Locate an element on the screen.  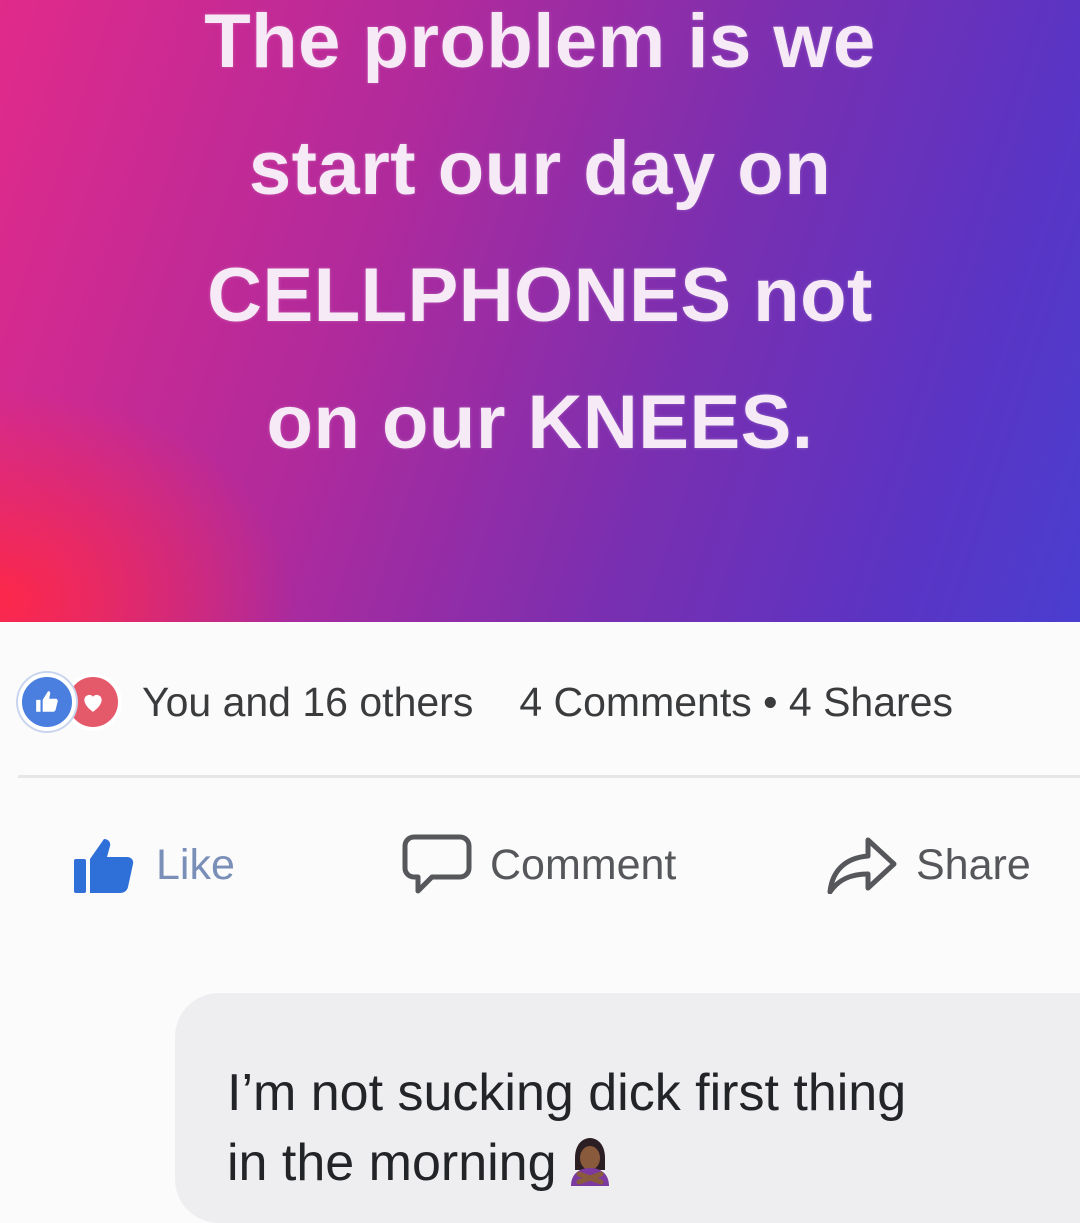
reaction-icons is located at coordinates (70, 702).